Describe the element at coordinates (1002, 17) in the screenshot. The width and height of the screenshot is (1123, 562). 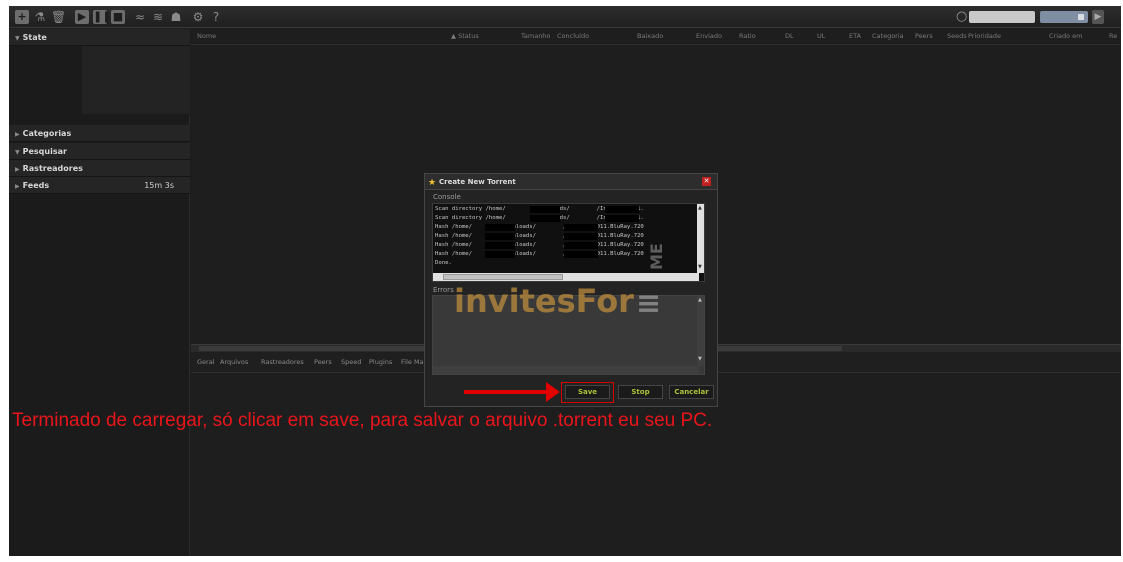
I see `search-input` at that location.